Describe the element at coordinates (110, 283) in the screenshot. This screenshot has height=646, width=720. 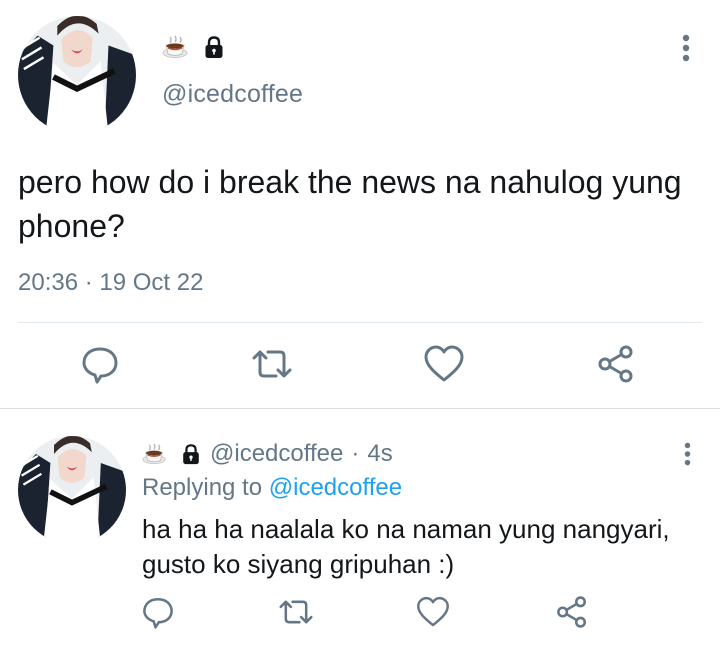
I see `tweet-timestamp: 20:36 · 19 Oct 22` at that location.